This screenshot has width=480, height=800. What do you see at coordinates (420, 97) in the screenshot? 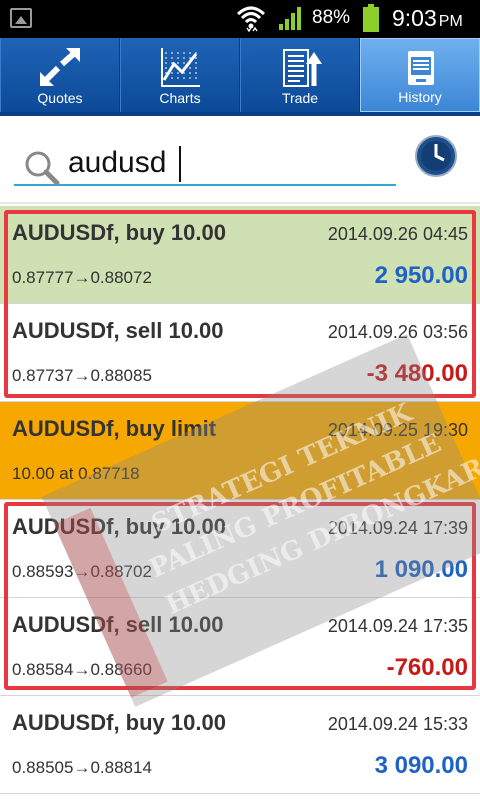
I see `tab-label-history: History` at bounding box center [420, 97].